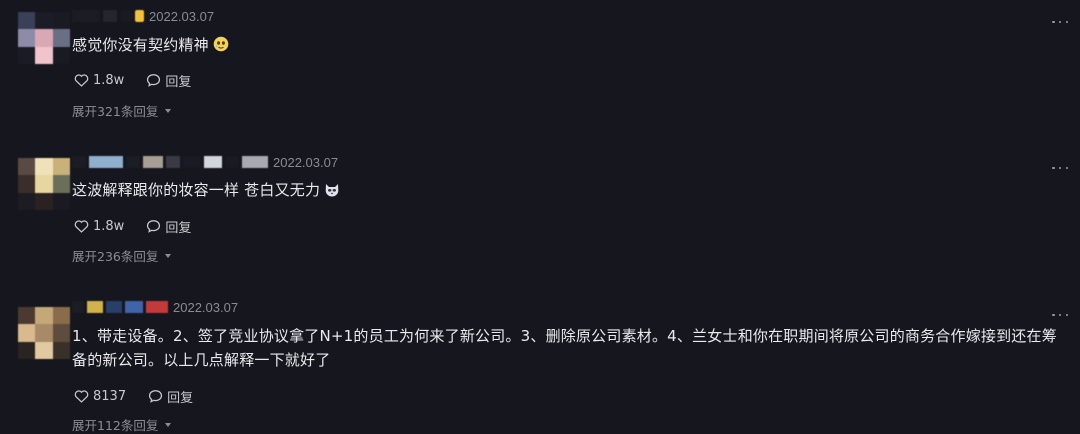  Describe the element at coordinates (115, 425) in the screenshot. I see `expand-replies-label: 展开112条回复` at that location.